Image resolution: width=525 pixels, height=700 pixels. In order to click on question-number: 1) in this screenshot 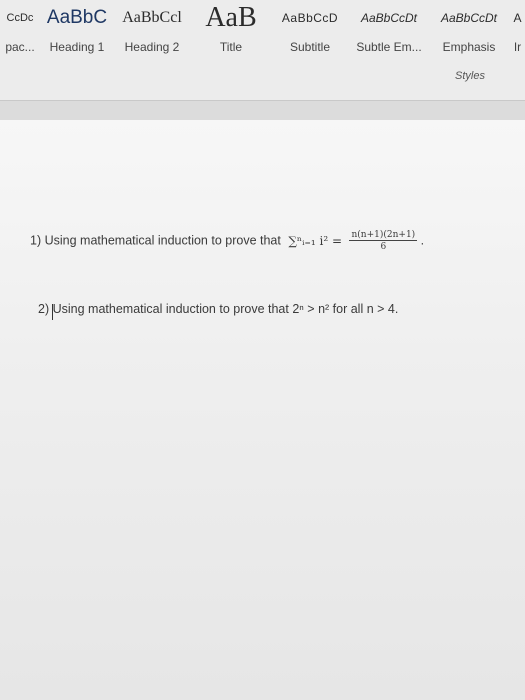, I will do `click(36, 240)`.